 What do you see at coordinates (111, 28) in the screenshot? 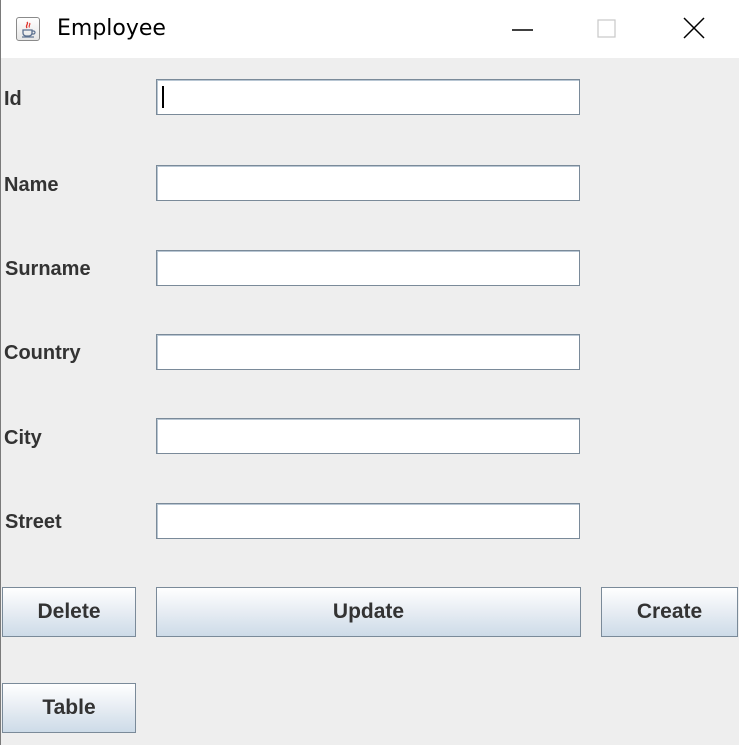
I see `window-title: Employee` at bounding box center [111, 28].